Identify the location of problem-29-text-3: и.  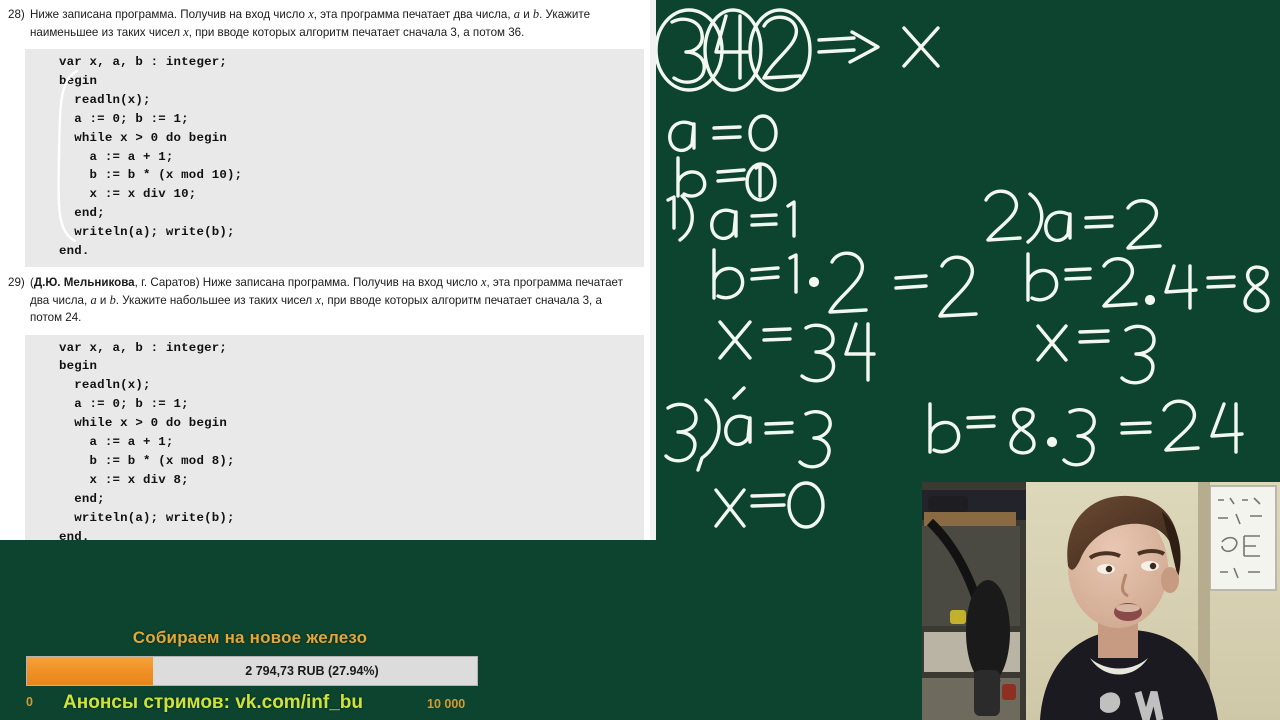
(103, 300).